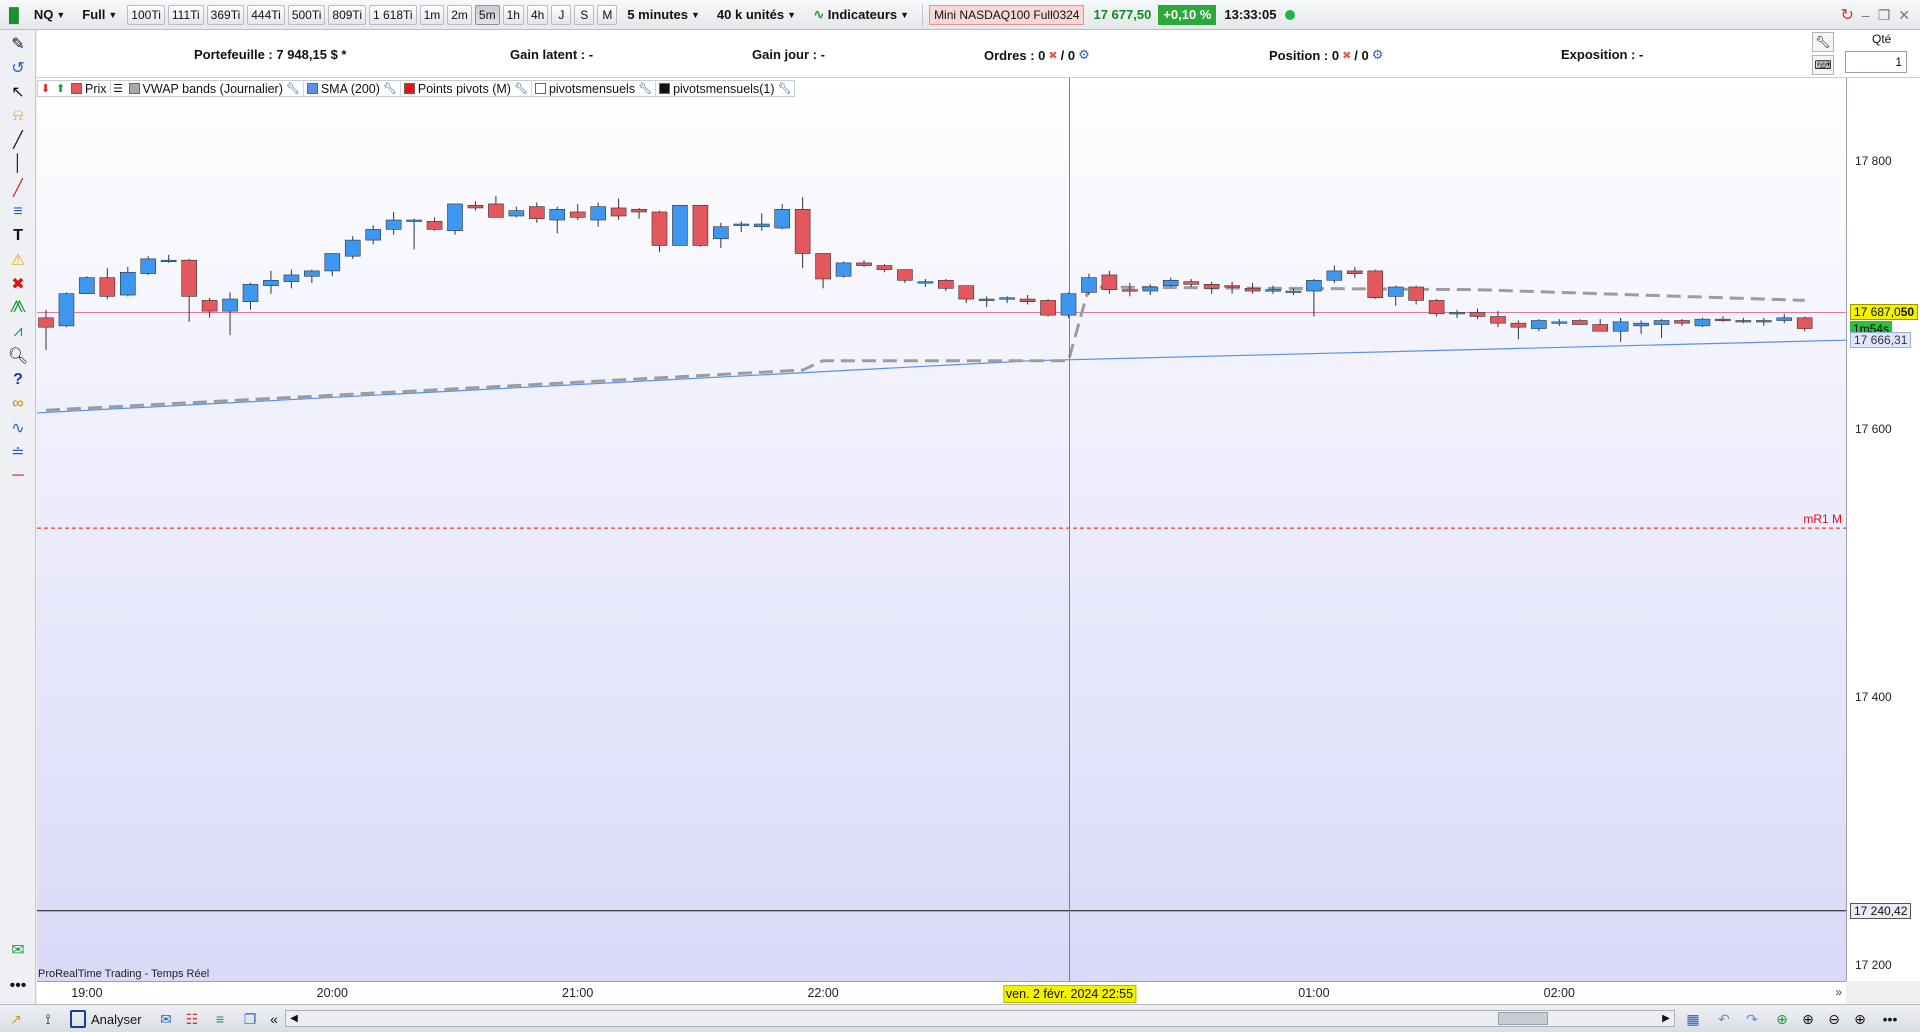 This screenshot has height=1032, width=1920. Describe the element at coordinates (1724, 1019) in the screenshot. I see `undo-icon: ↶` at that location.